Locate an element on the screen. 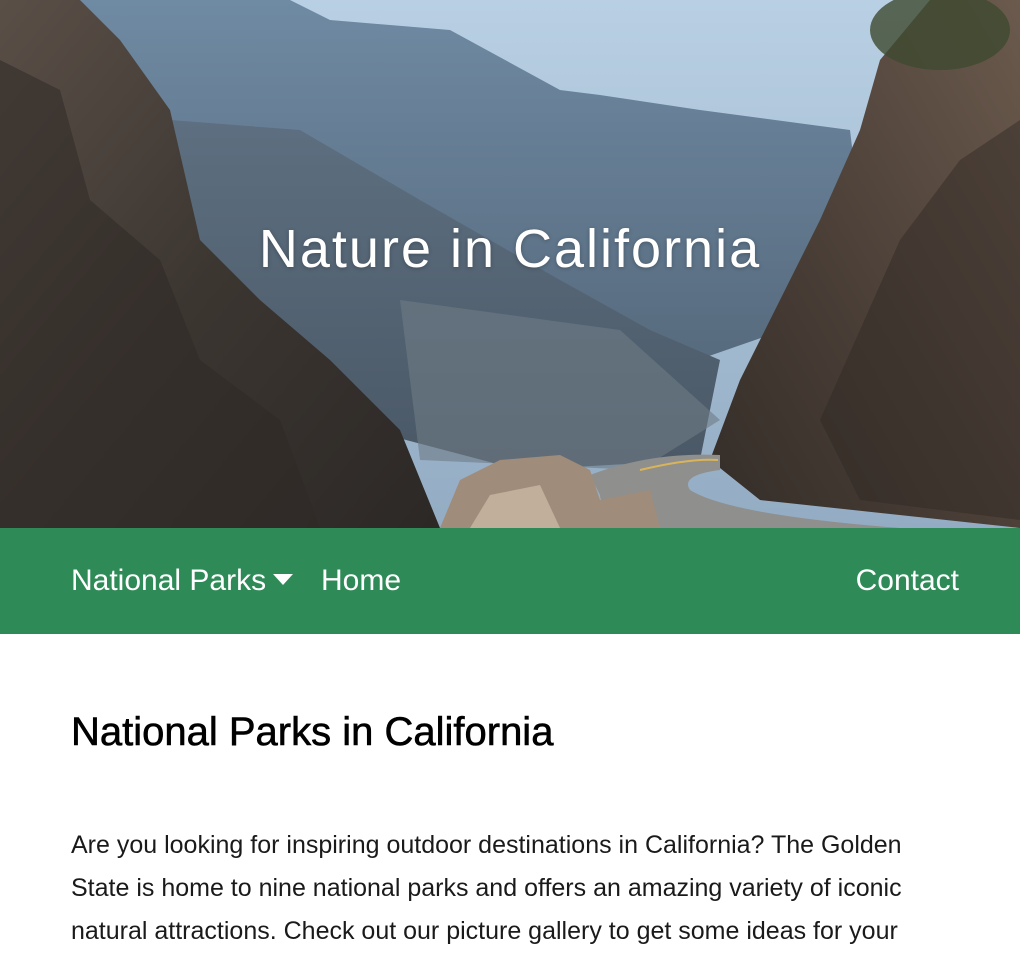  caret-down-icon is located at coordinates (283, 579).